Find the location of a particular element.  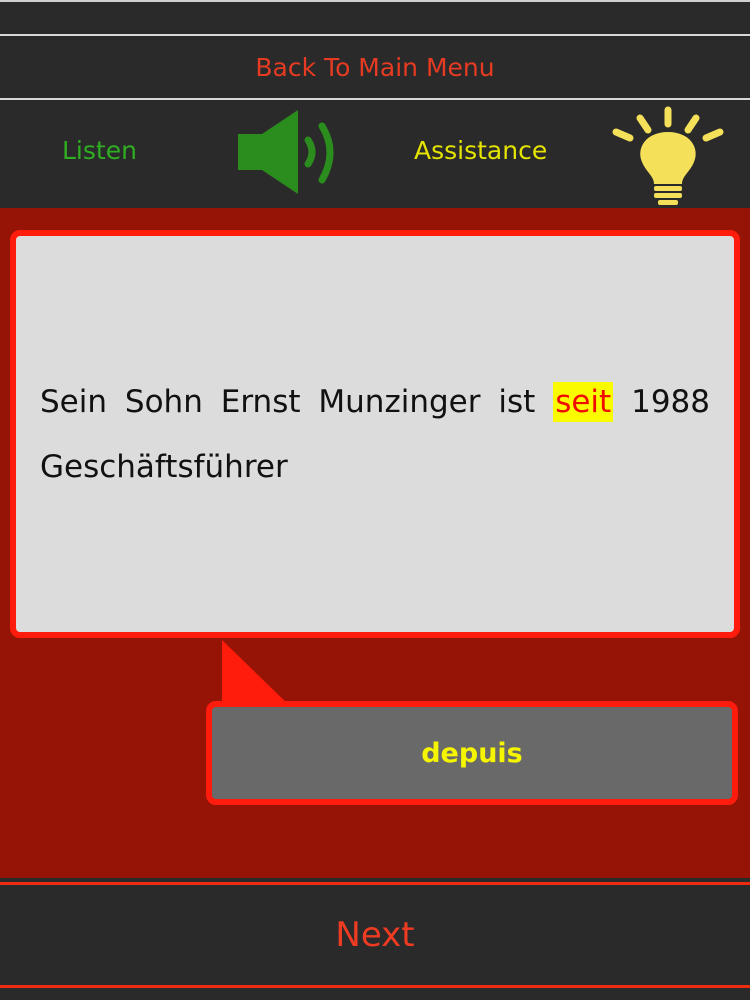

sentence-part-before: Sein Sohn Ernst Munzinger ist is located at coordinates (297, 402).